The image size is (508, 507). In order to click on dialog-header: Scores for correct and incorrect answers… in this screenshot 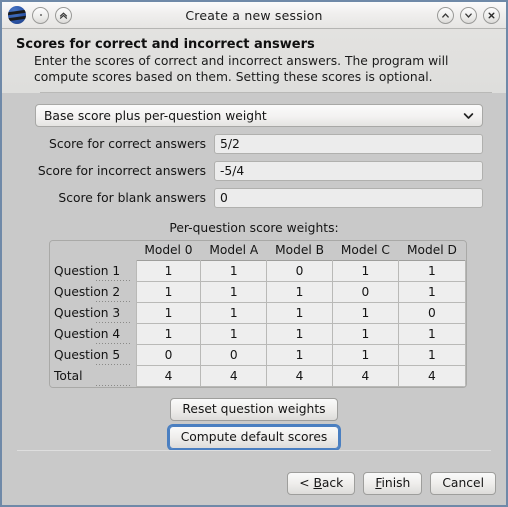, I will do `click(254, 61)`.